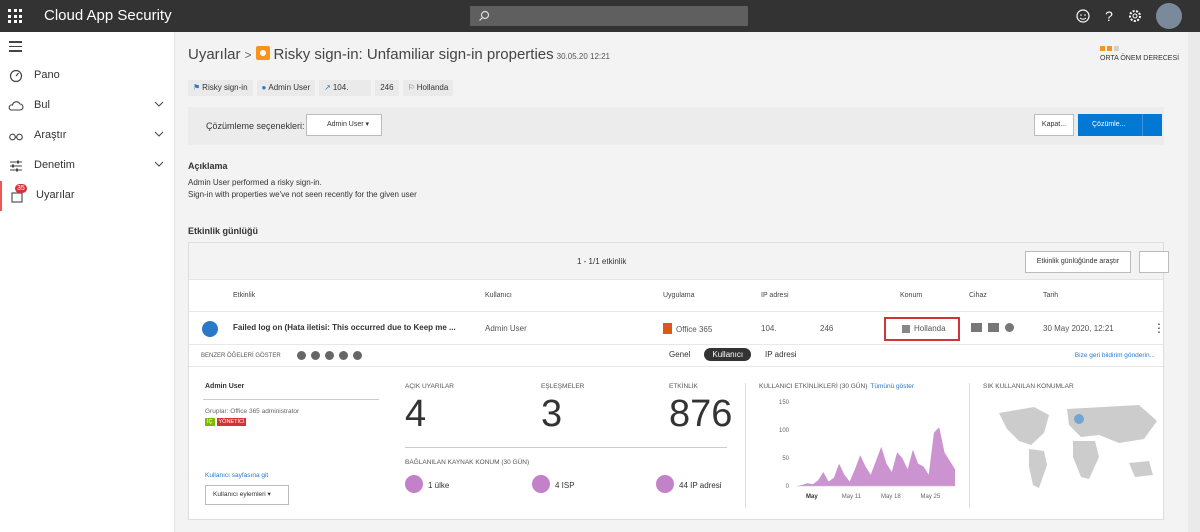 The width and height of the screenshot is (1200, 532). Describe the element at coordinates (430, 386) in the screenshot. I see `open-alerts-label: AÇIK UYARILAR` at that location.